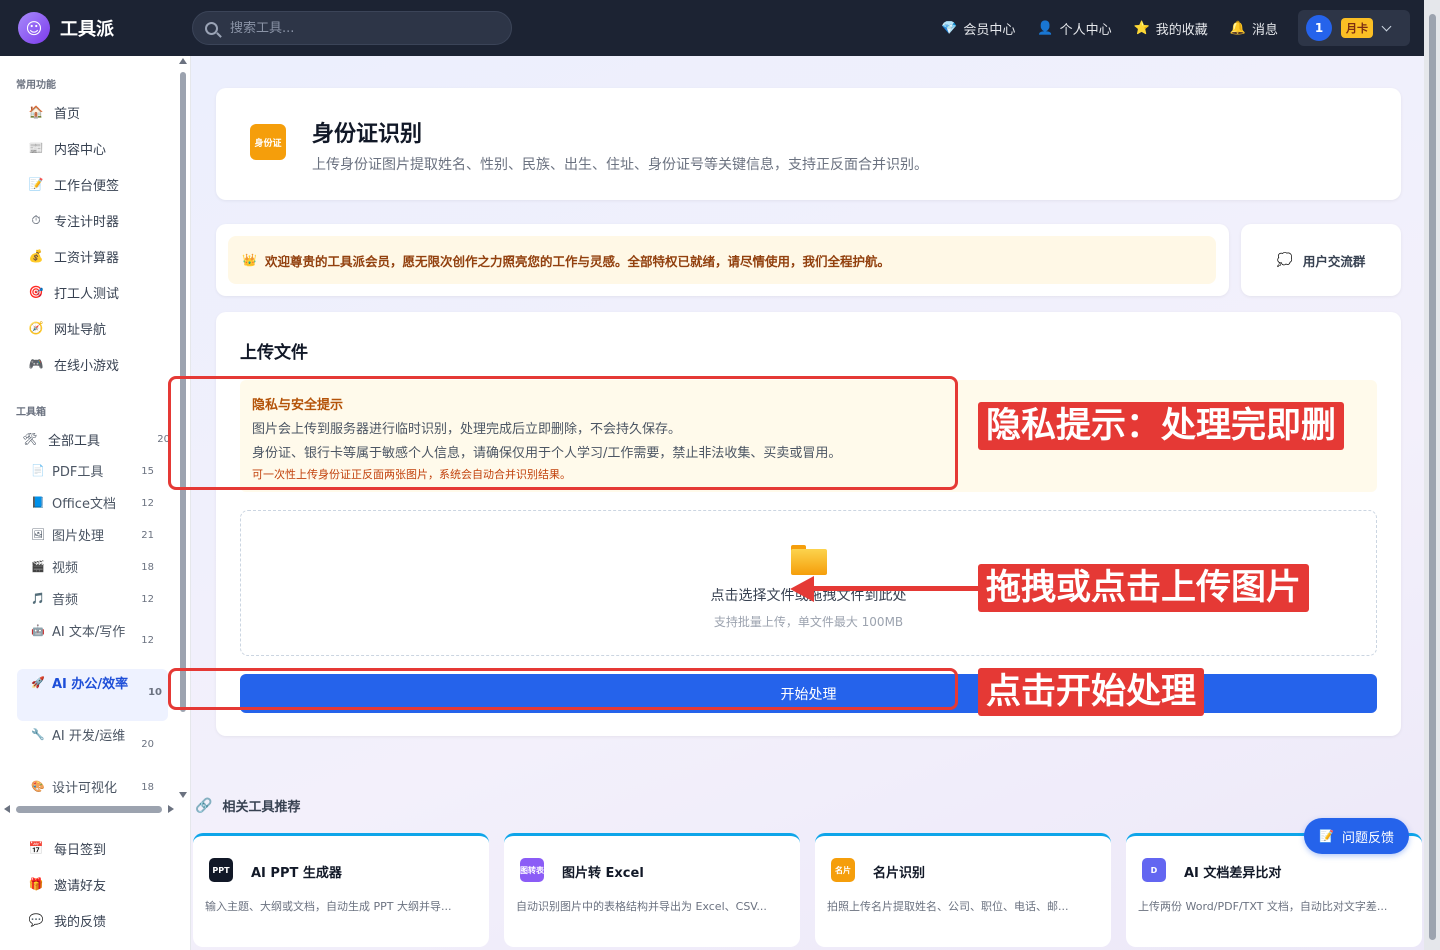 This screenshot has width=1440, height=950. What do you see at coordinates (1354, 28) in the screenshot?
I see `user-menu: 1 月卡` at bounding box center [1354, 28].